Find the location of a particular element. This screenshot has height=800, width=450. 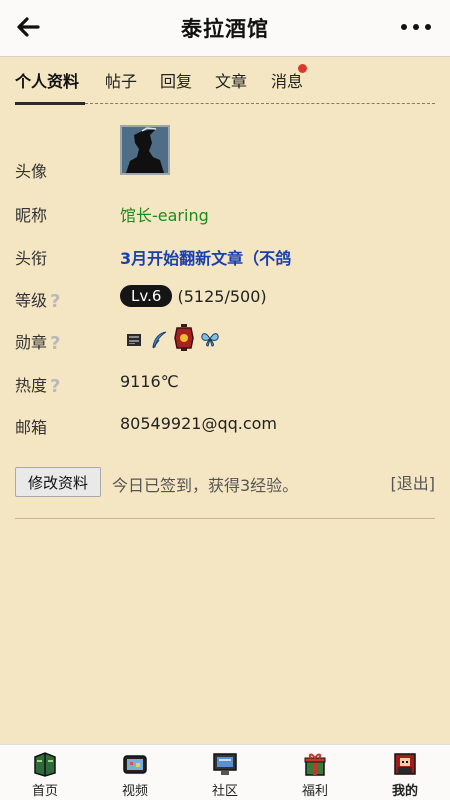

profile-icon is located at coordinates (405, 764).